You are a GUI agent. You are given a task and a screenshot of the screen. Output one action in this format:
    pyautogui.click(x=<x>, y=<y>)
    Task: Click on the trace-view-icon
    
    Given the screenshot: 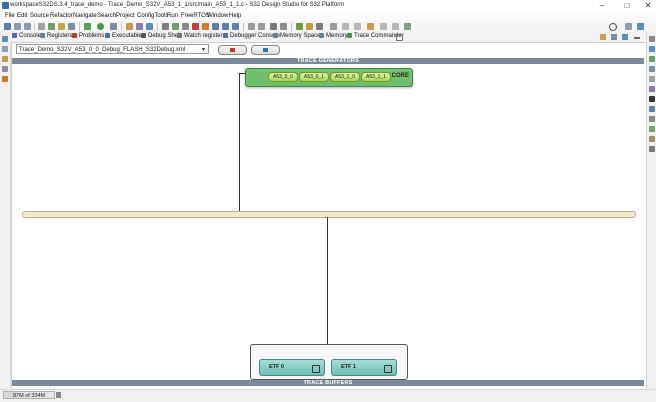 What is the action you would take?
    pyautogui.click(x=652, y=129)
    